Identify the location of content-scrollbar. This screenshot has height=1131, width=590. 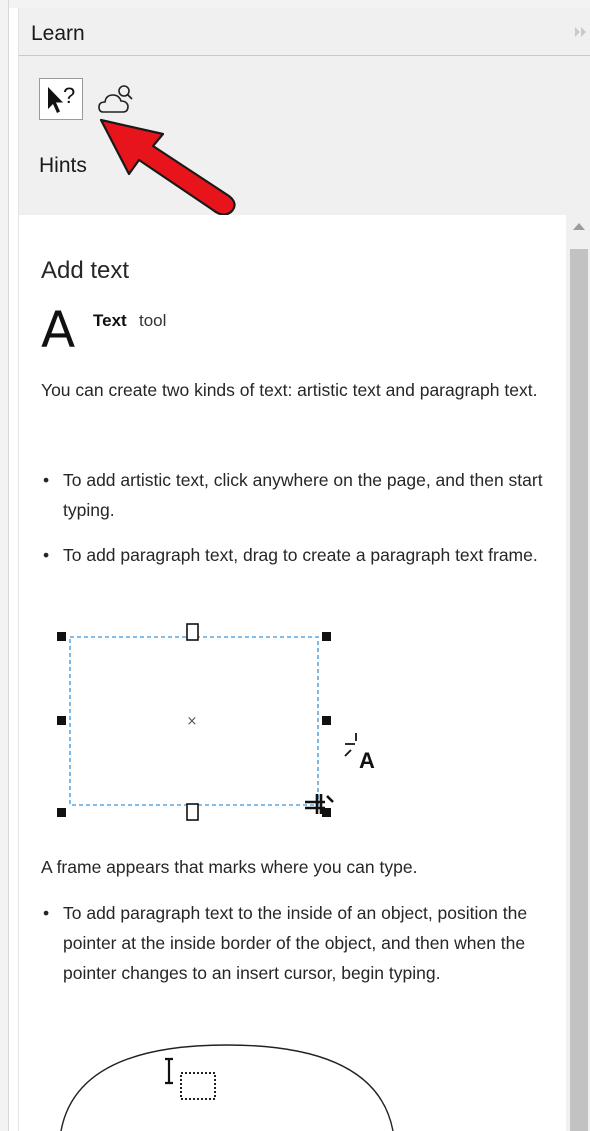
(578, 673).